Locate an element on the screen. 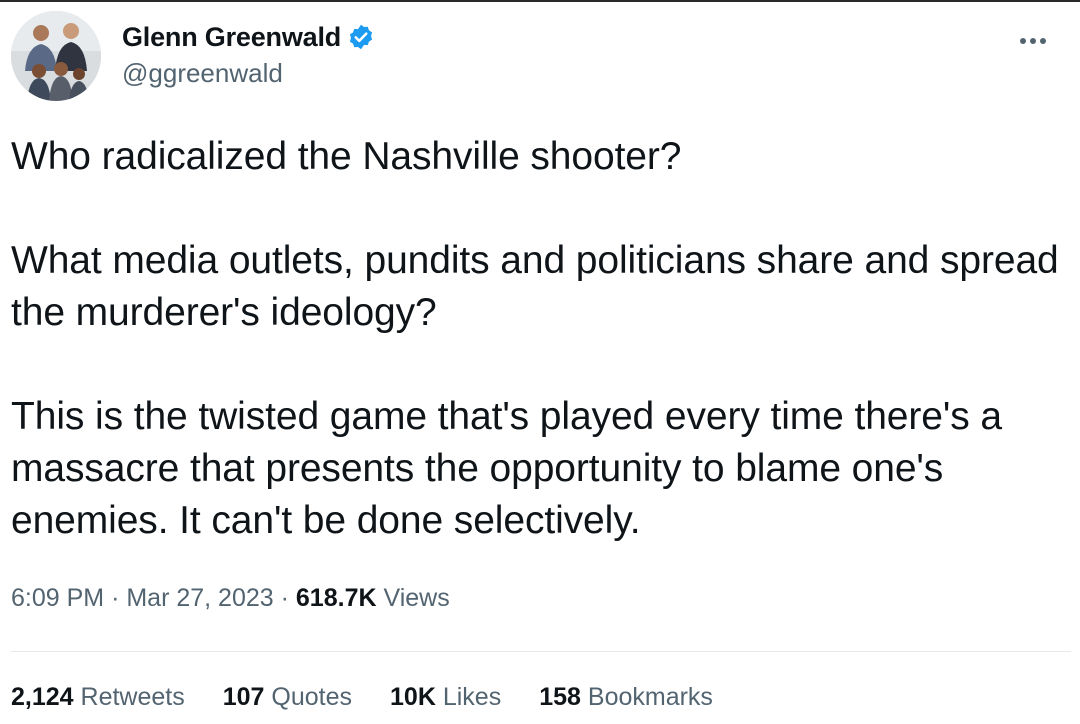 The width and height of the screenshot is (1080, 724). author-info: Glenn Greenwald @ggreenwald is located at coordinates (248, 54).